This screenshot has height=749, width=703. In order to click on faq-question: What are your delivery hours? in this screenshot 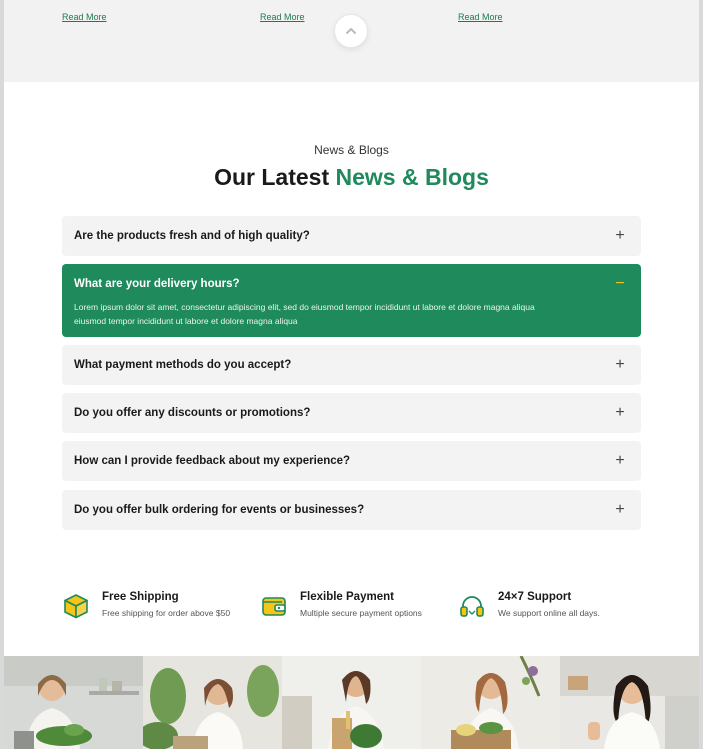, I will do `click(157, 284)`.